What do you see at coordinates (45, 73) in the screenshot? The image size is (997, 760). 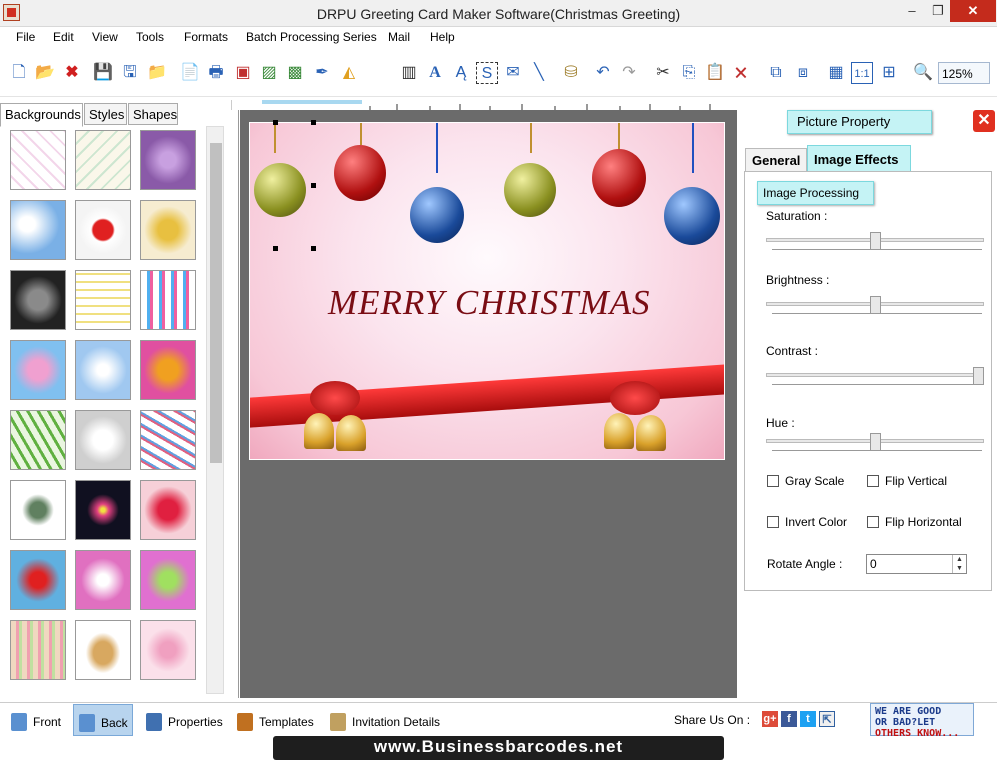 I see `open-folder-icon: 📂` at bounding box center [45, 73].